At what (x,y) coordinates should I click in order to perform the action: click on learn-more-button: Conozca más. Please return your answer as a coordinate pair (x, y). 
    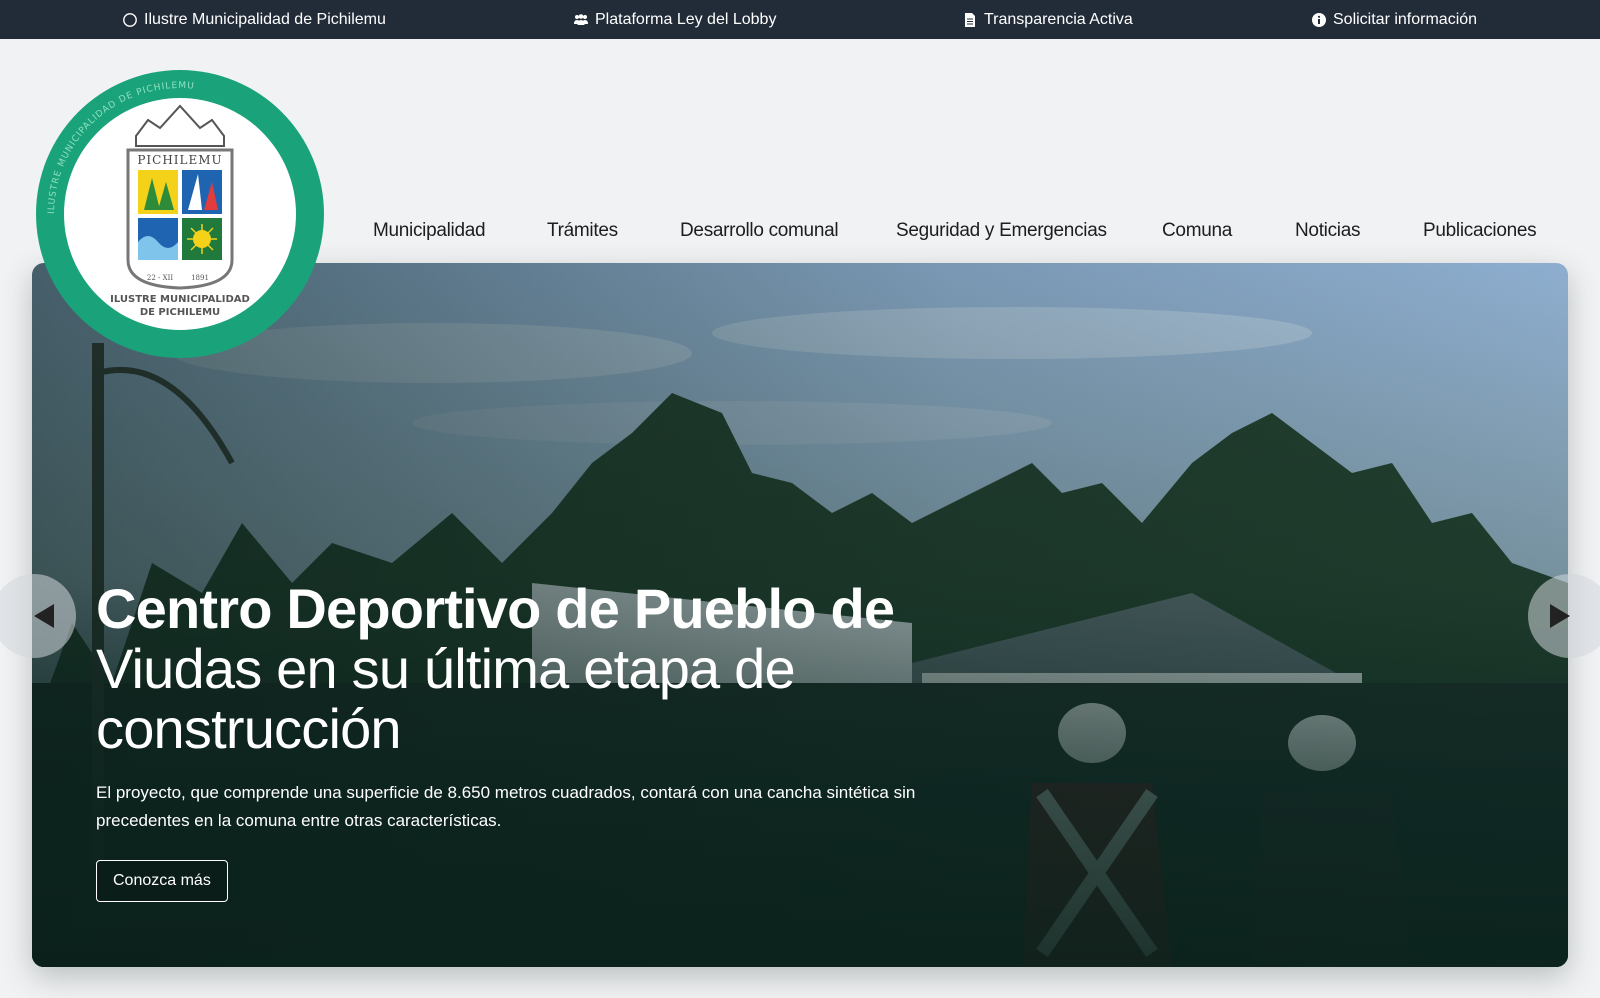
    Looking at the image, I should click on (162, 881).